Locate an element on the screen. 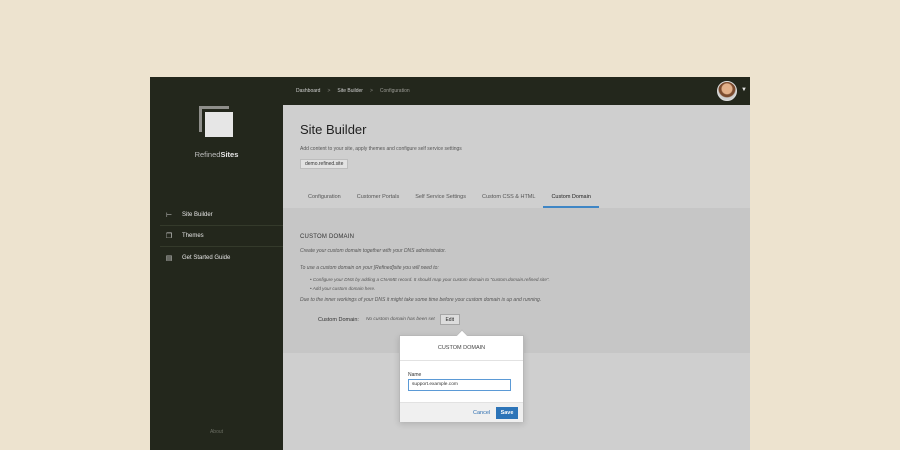 This screenshot has height=450, width=900. sidebar-item-get-started-guide: ▤ Get Started Guide is located at coordinates (221, 257).